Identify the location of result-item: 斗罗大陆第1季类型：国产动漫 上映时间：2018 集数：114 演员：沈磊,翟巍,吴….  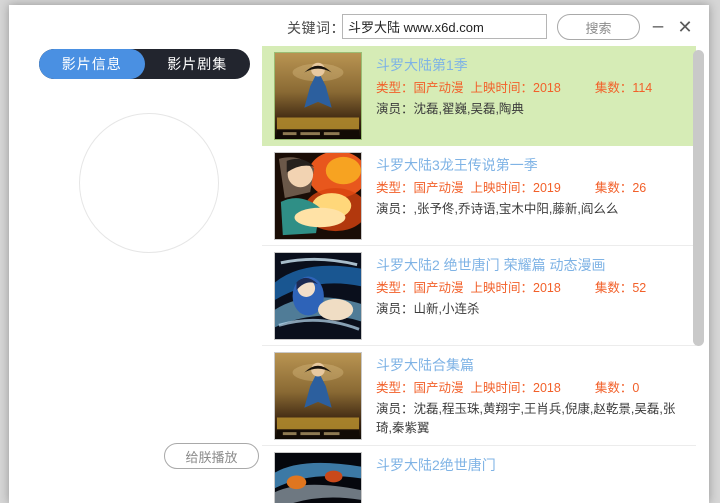
(479, 96).